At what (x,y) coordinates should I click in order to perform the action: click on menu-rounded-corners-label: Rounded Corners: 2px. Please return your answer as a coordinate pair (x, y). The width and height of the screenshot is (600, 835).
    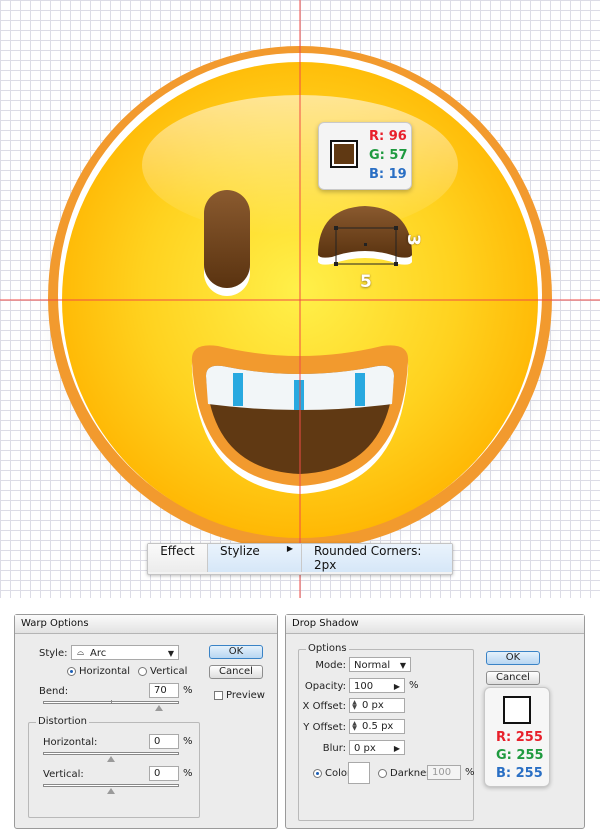
    Looking at the image, I should click on (368, 558).